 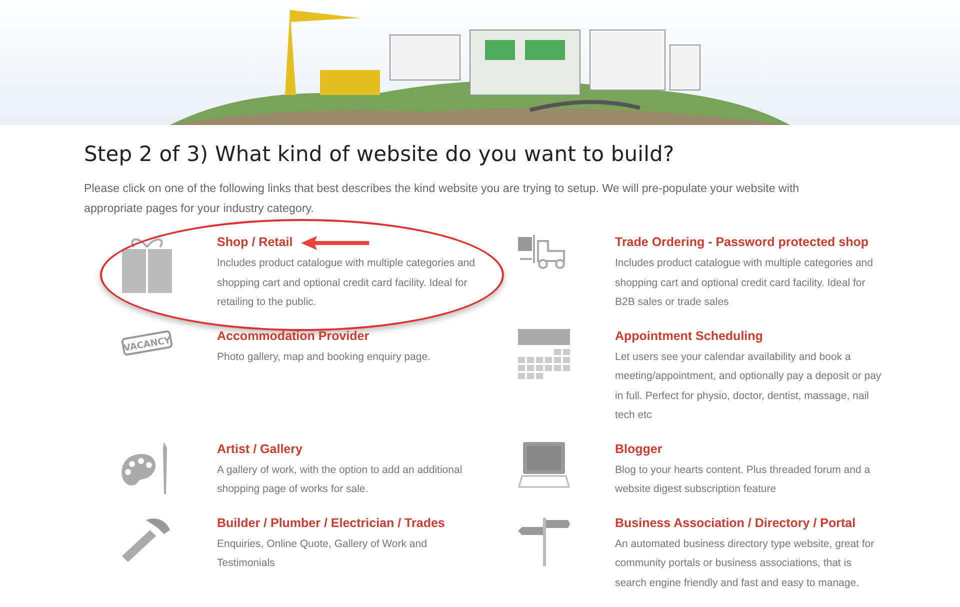 I want to click on category-description: Includes product catalogue with multiple categories and shopping cart and optional credit card facility. Ideal for retailing to the public., so click(x=346, y=283).